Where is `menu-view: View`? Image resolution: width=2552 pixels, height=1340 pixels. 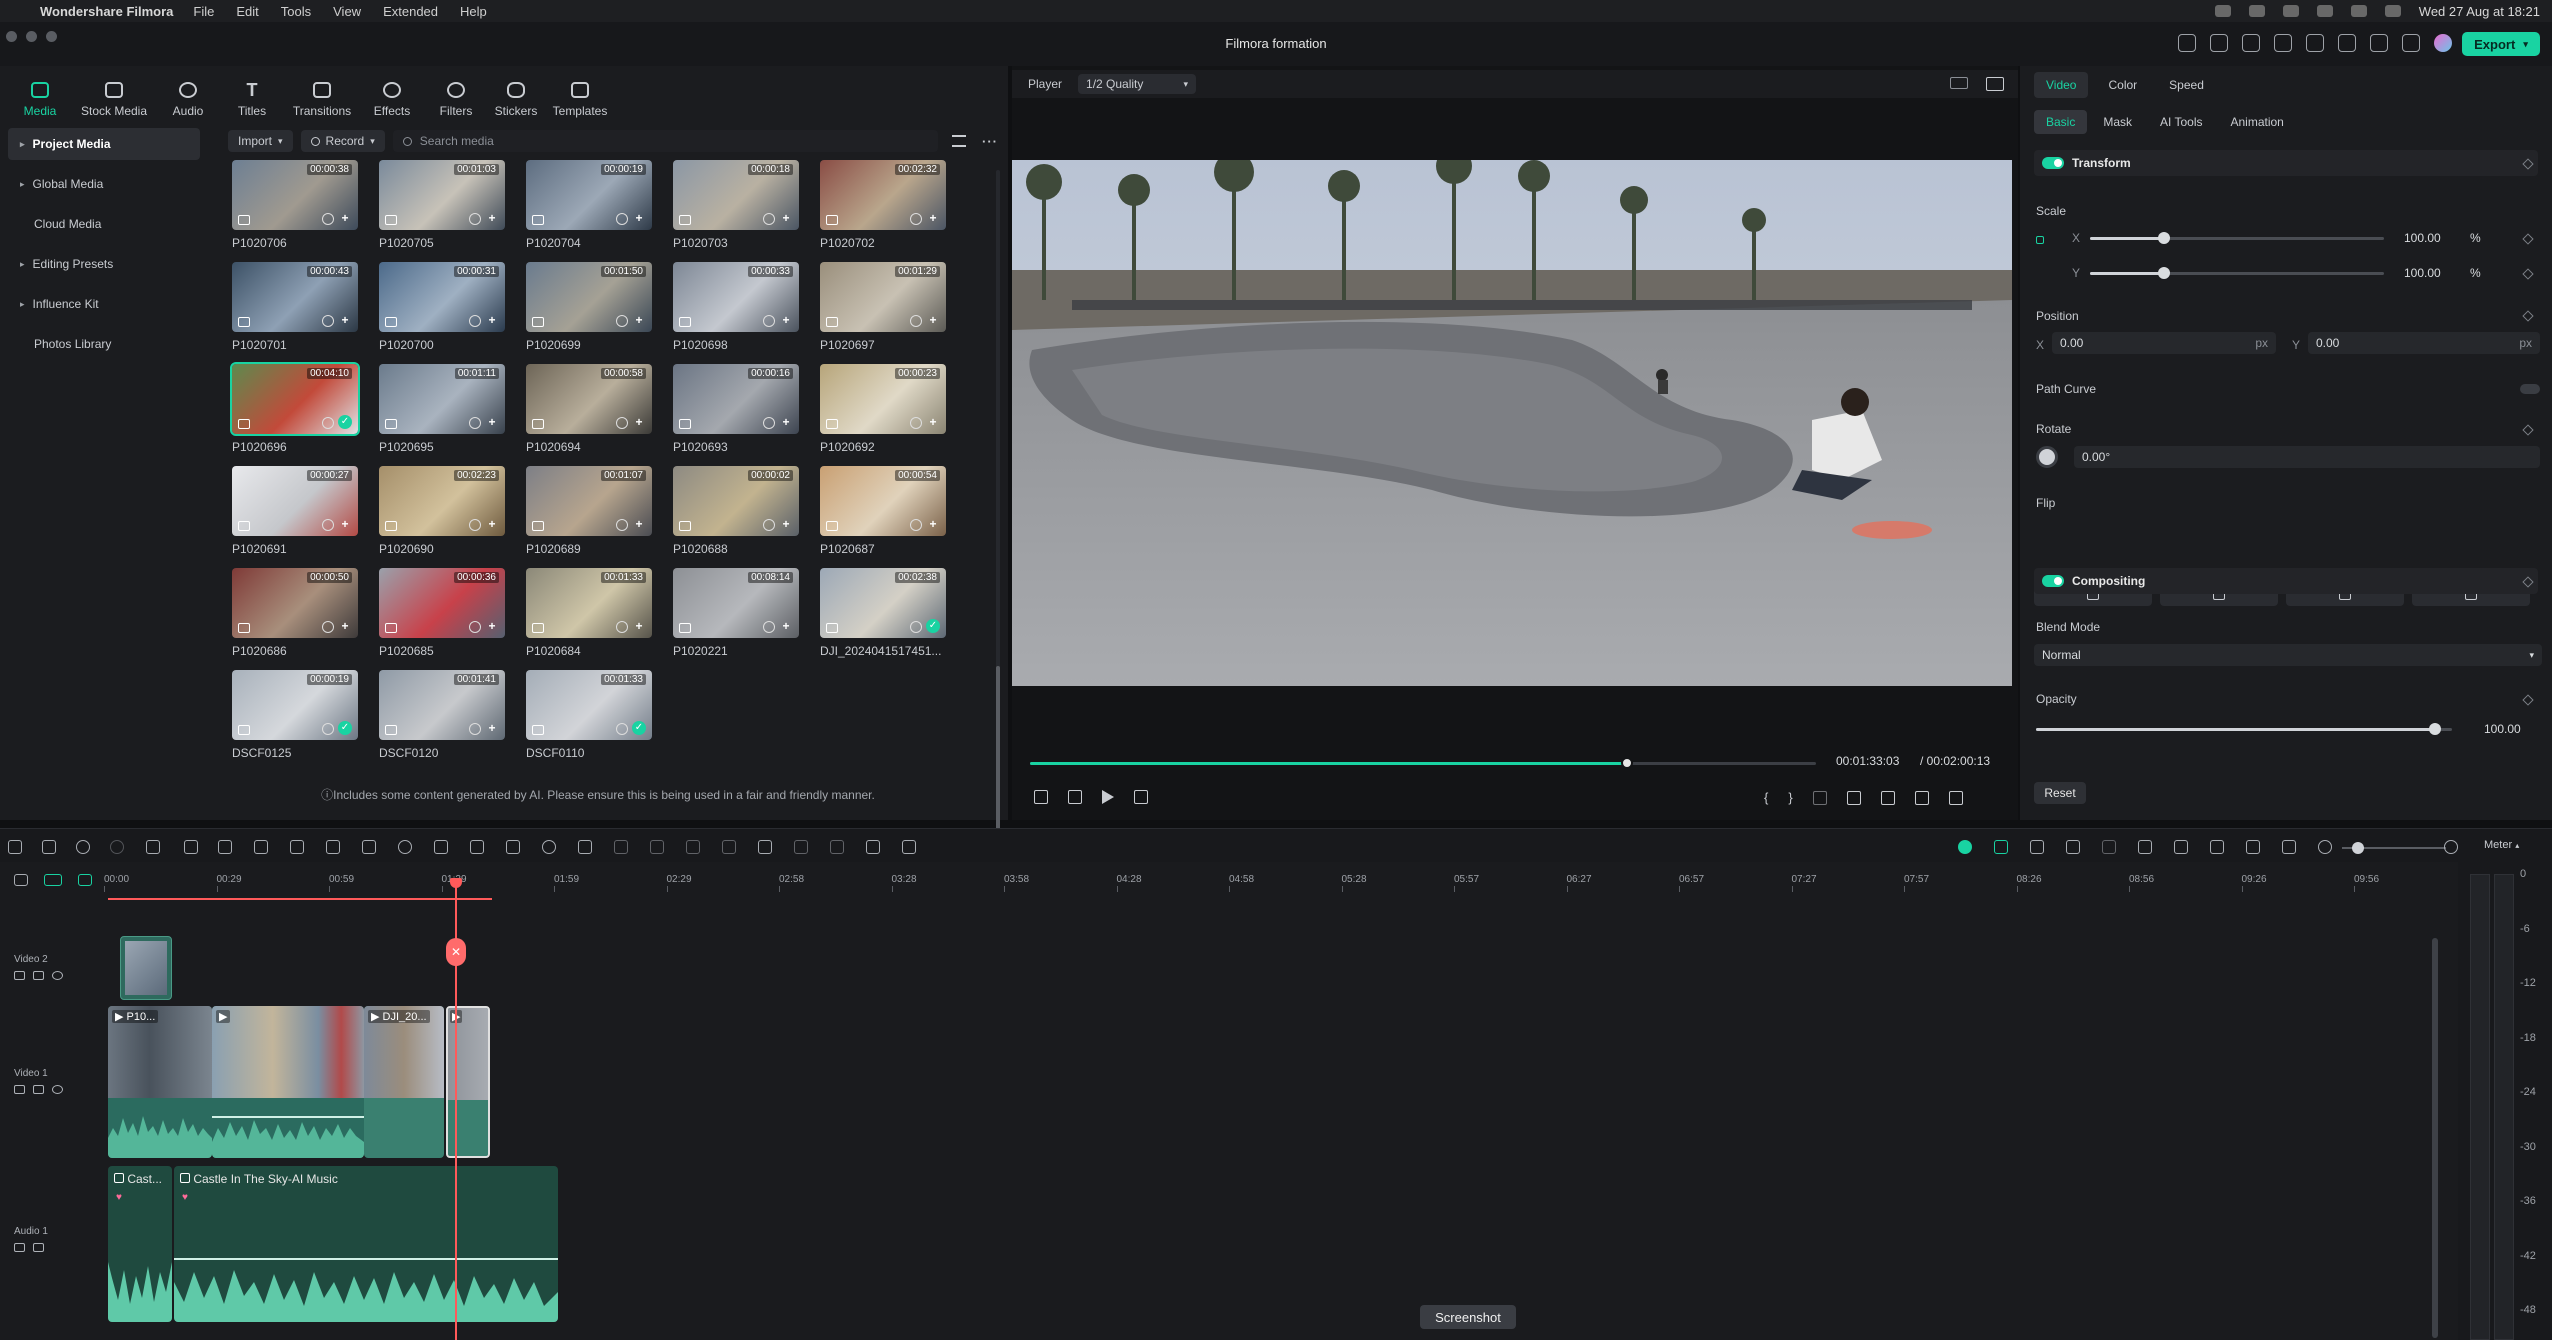
menu-view: View is located at coordinates (347, 11).